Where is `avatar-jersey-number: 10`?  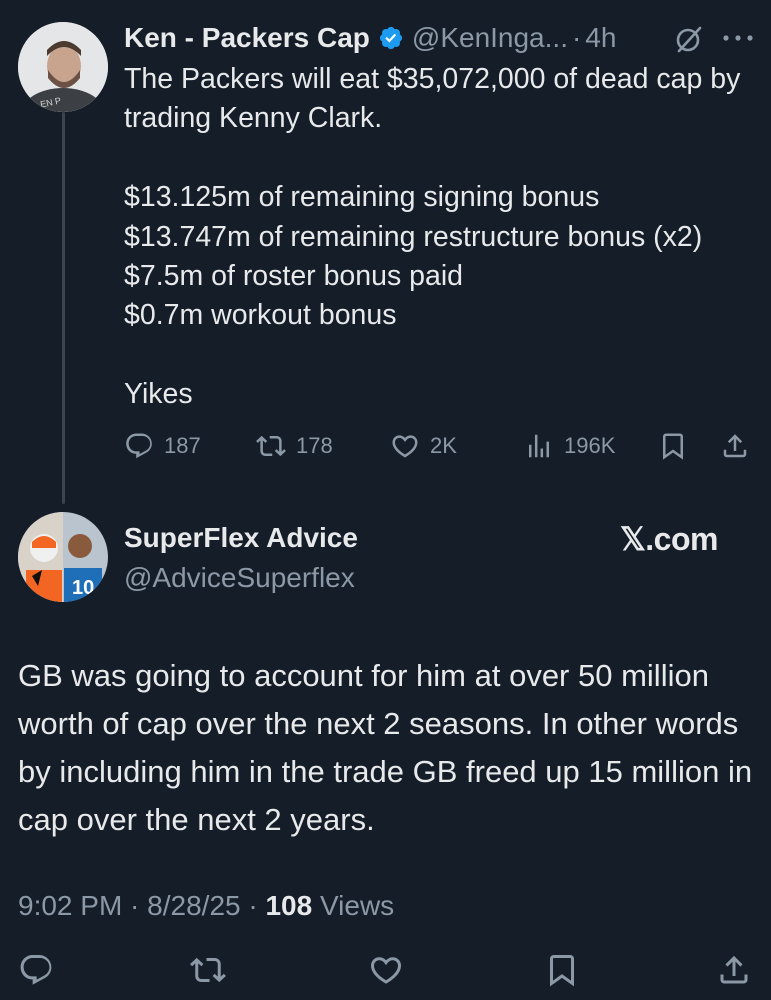
avatar-jersey-number: 10 is located at coordinates (83, 588).